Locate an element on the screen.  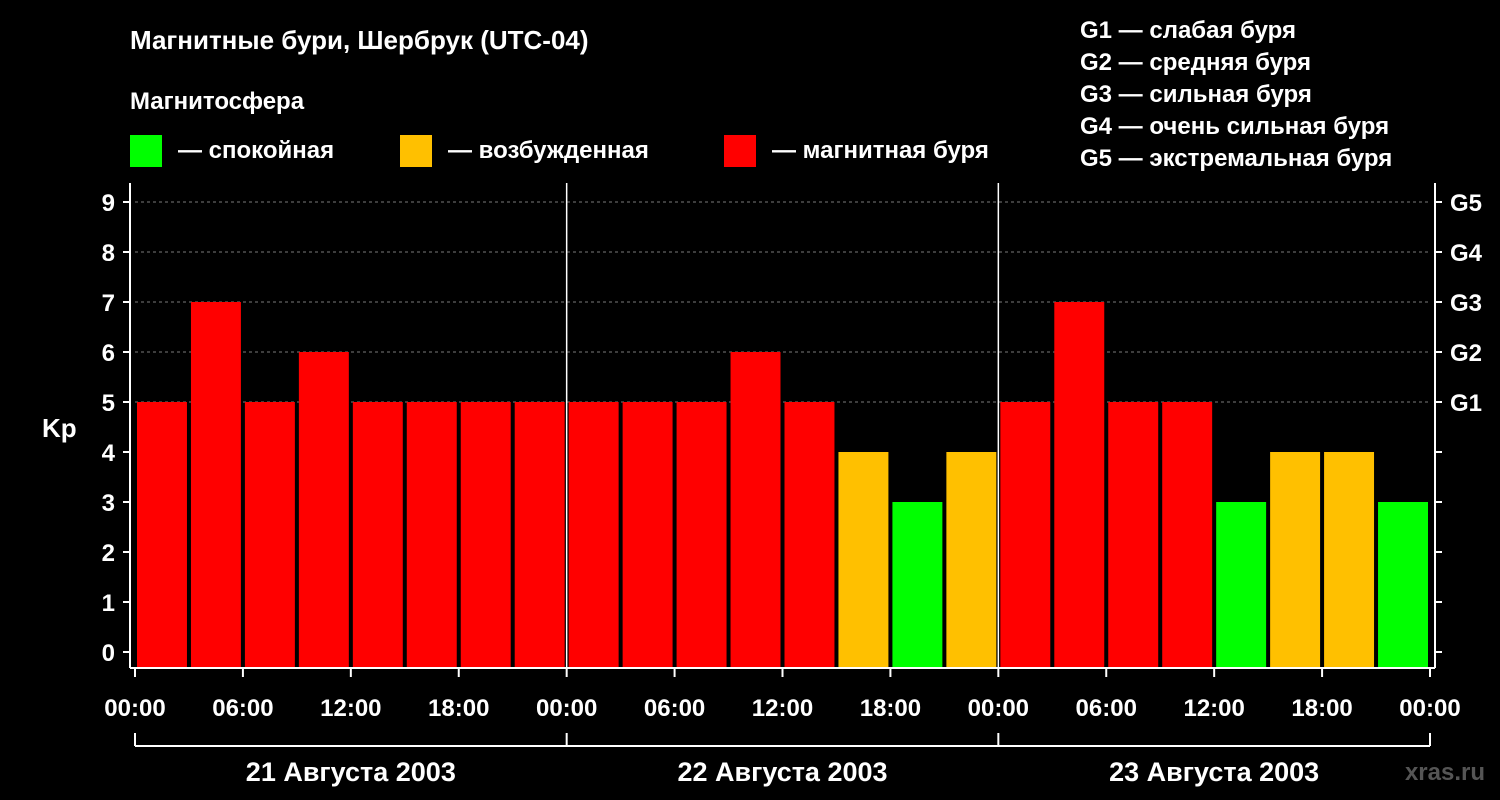
legend-swatch-quiet is located at coordinates (146, 151).